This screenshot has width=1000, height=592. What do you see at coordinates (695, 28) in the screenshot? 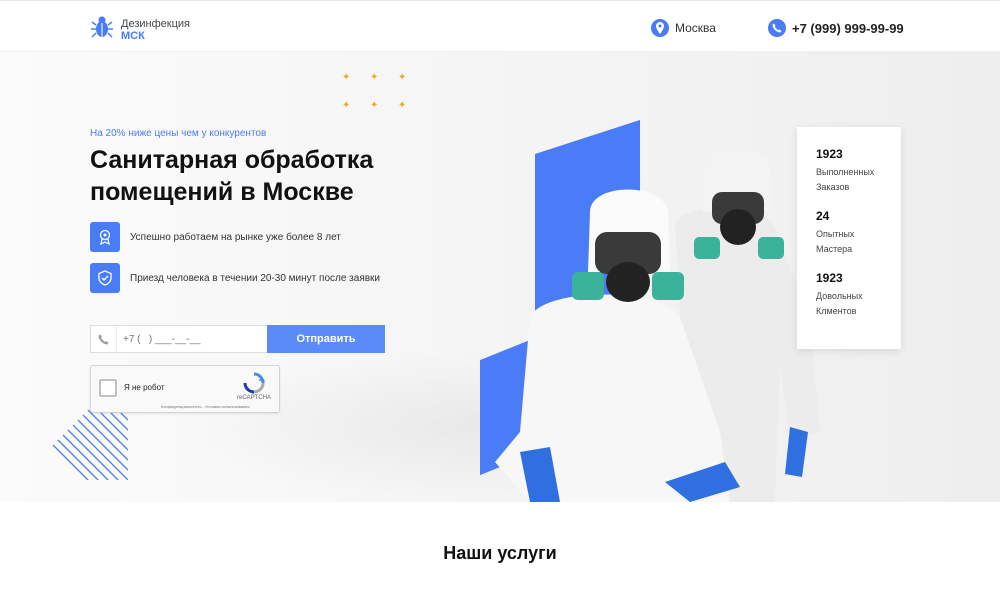
I see `city-label: Москва` at bounding box center [695, 28].